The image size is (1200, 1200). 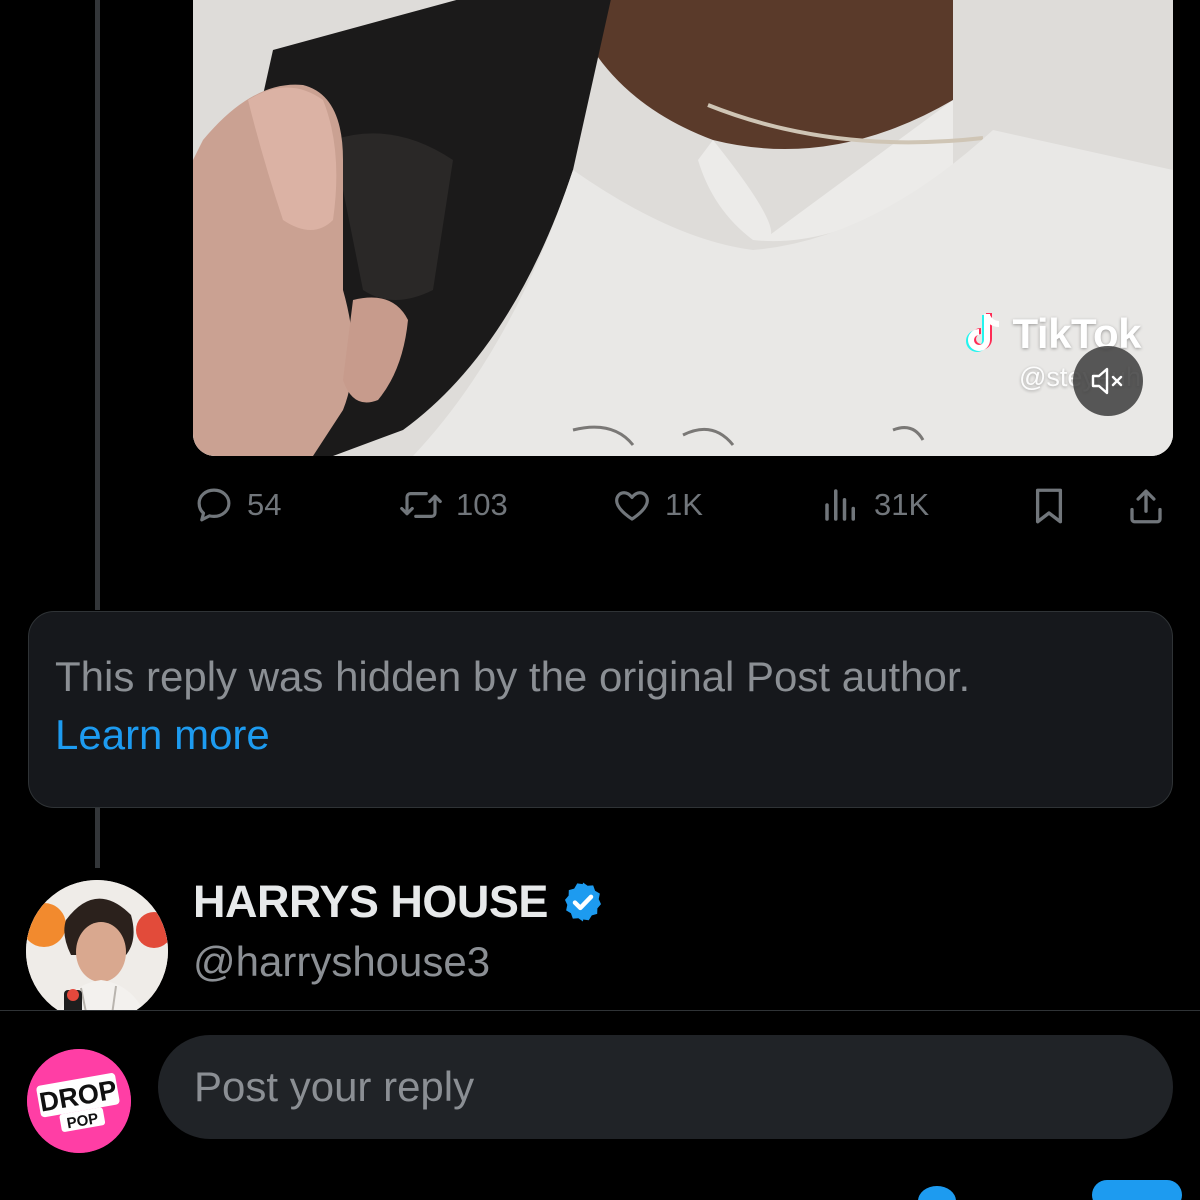 I want to click on profile-photo, so click(x=97, y=951).